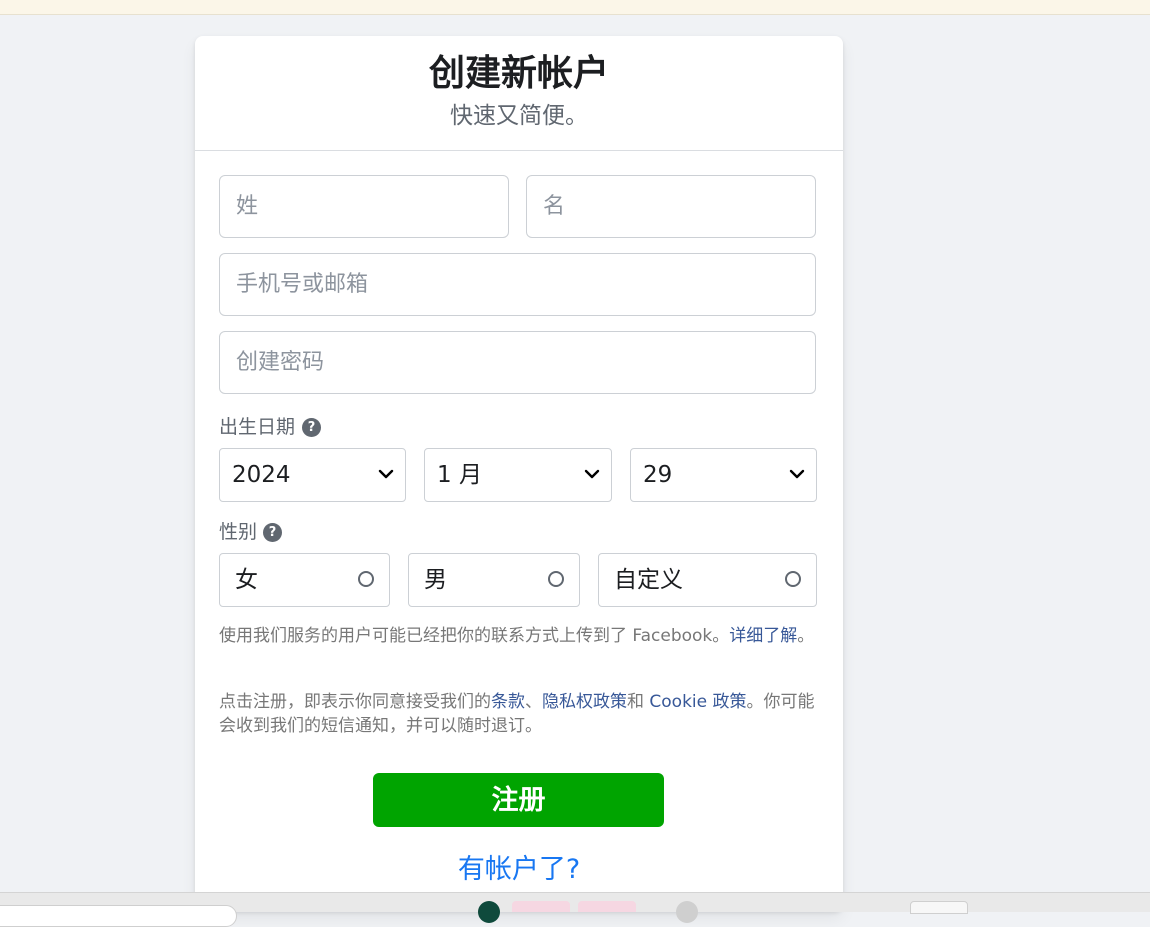 The height and width of the screenshot is (927, 1150). Describe the element at coordinates (518, 73) in the screenshot. I see `page-title: 创建新帐户` at that location.